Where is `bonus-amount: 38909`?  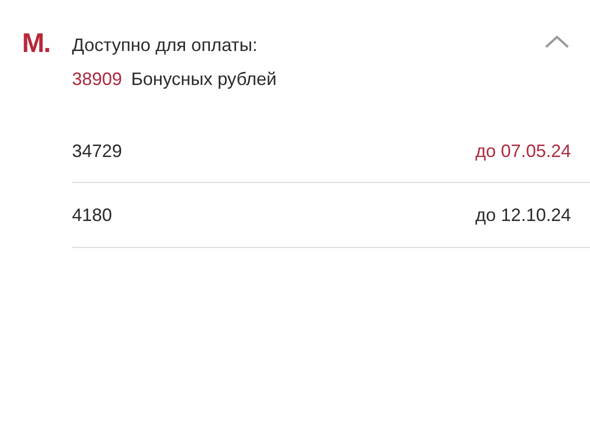
bonus-amount: 38909 is located at coordinates (97, 79).